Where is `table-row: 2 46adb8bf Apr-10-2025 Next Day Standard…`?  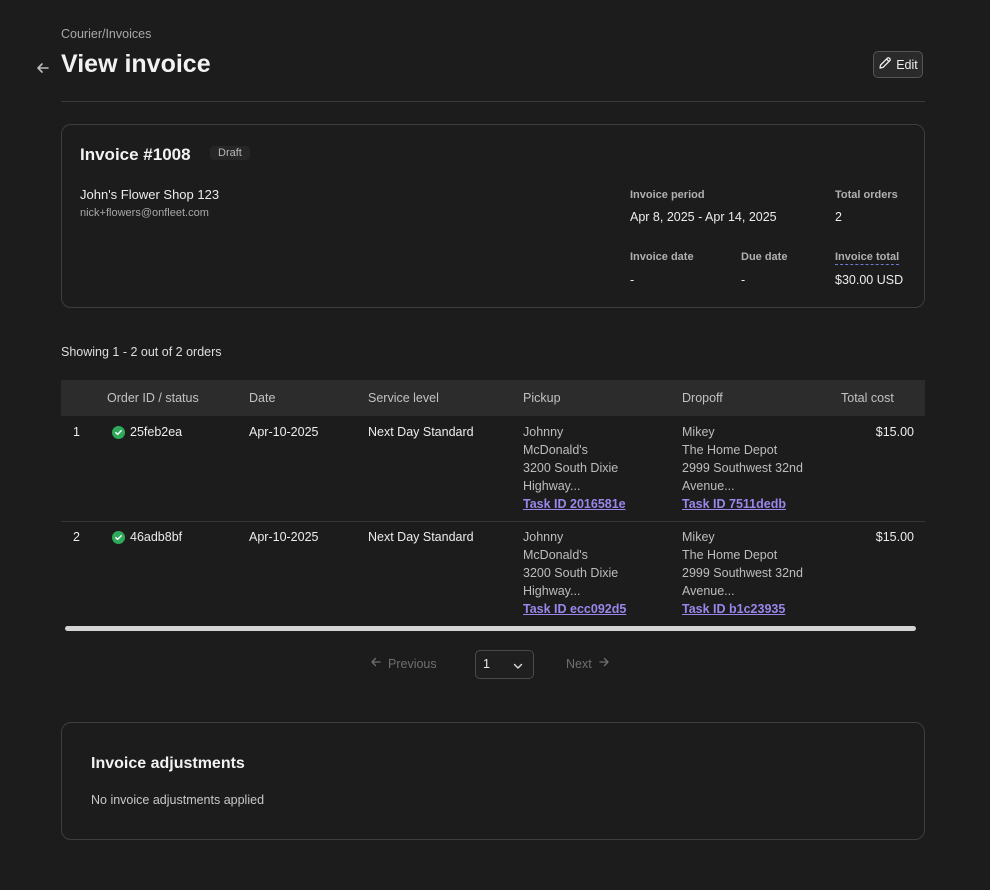
table-row: 2 46adb8bf Apr-10-2025 Next Day Standard… is located at coordinates (493, 573).